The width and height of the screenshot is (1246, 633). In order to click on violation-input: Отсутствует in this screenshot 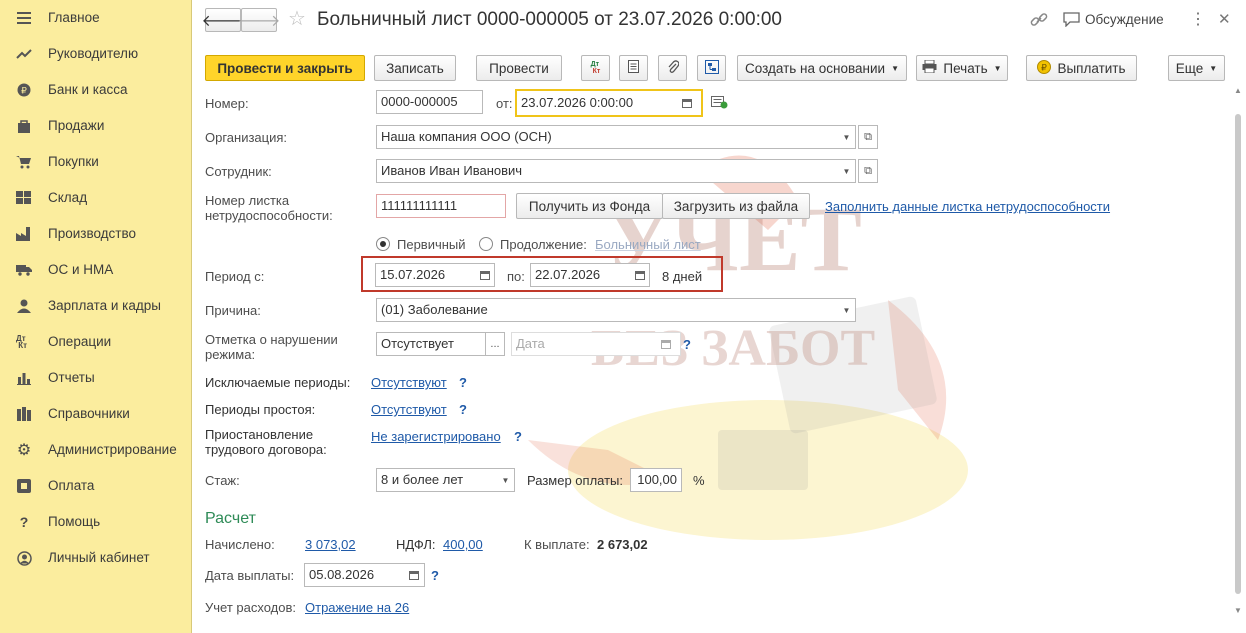, I will do `click(431, 344)`.